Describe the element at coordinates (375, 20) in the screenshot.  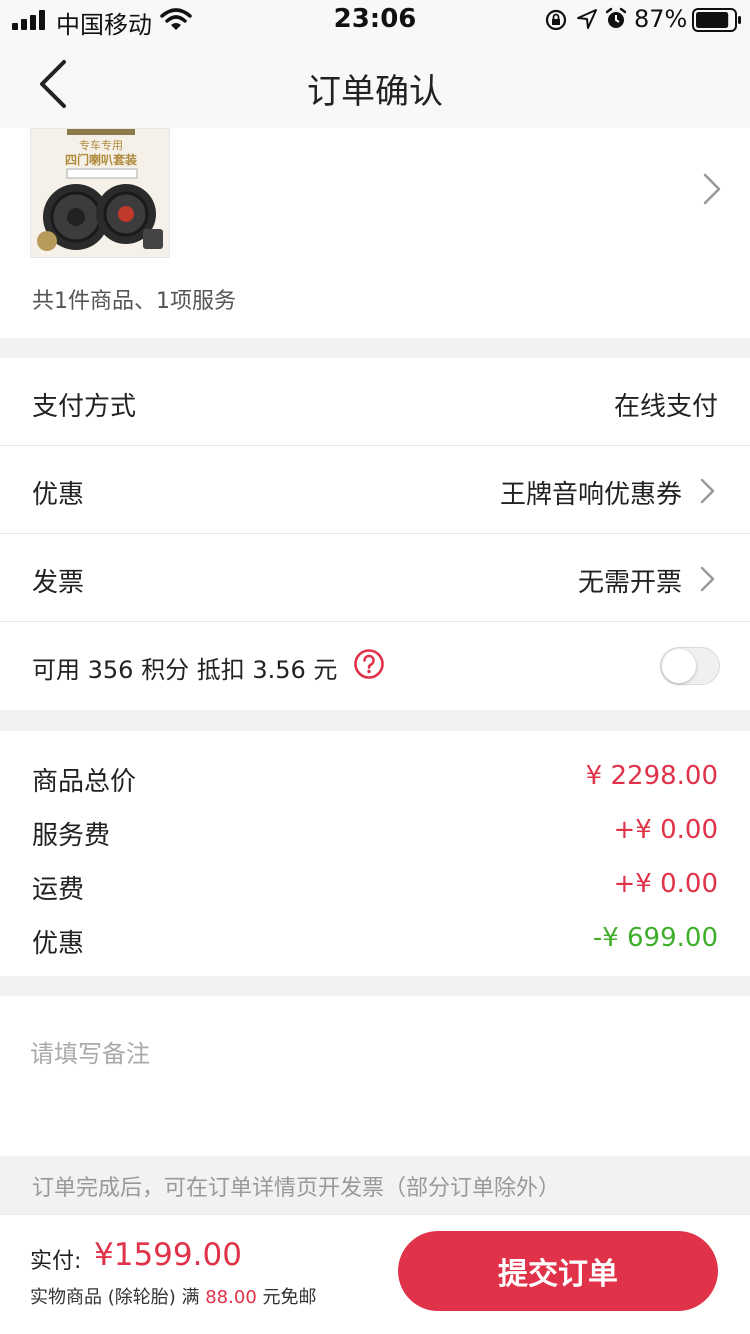
I see `status-bar: 中国移动 23:06 87%` at that location.